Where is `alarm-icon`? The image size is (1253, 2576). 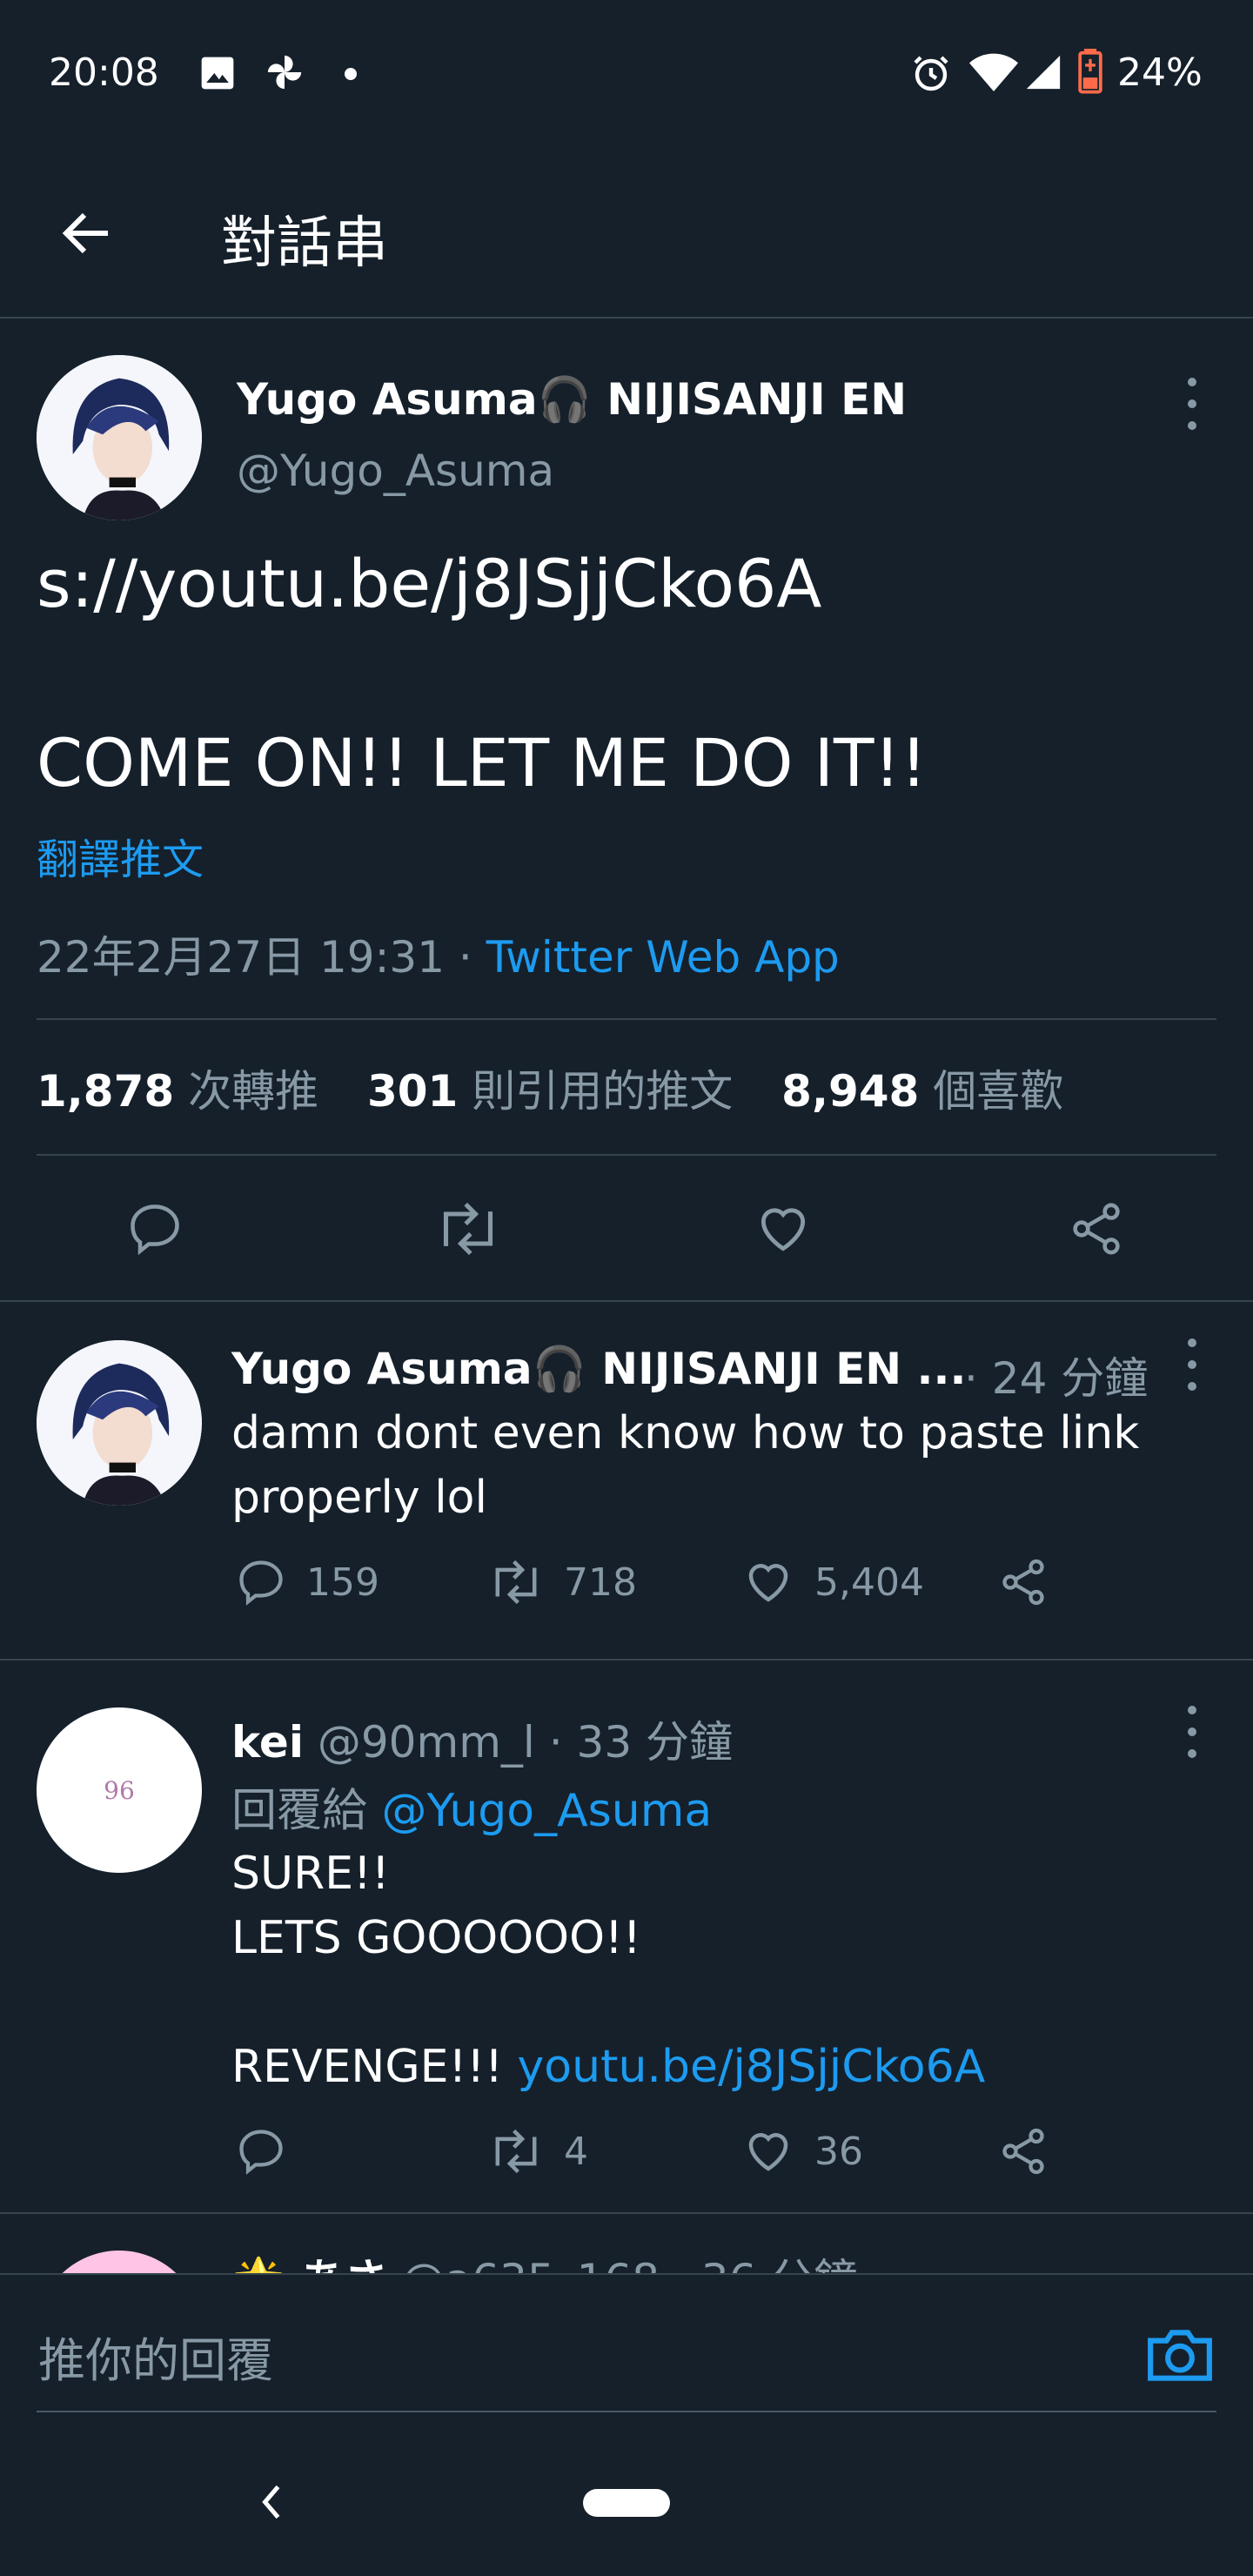 alarm-icon is located at coordinates (931, 74).